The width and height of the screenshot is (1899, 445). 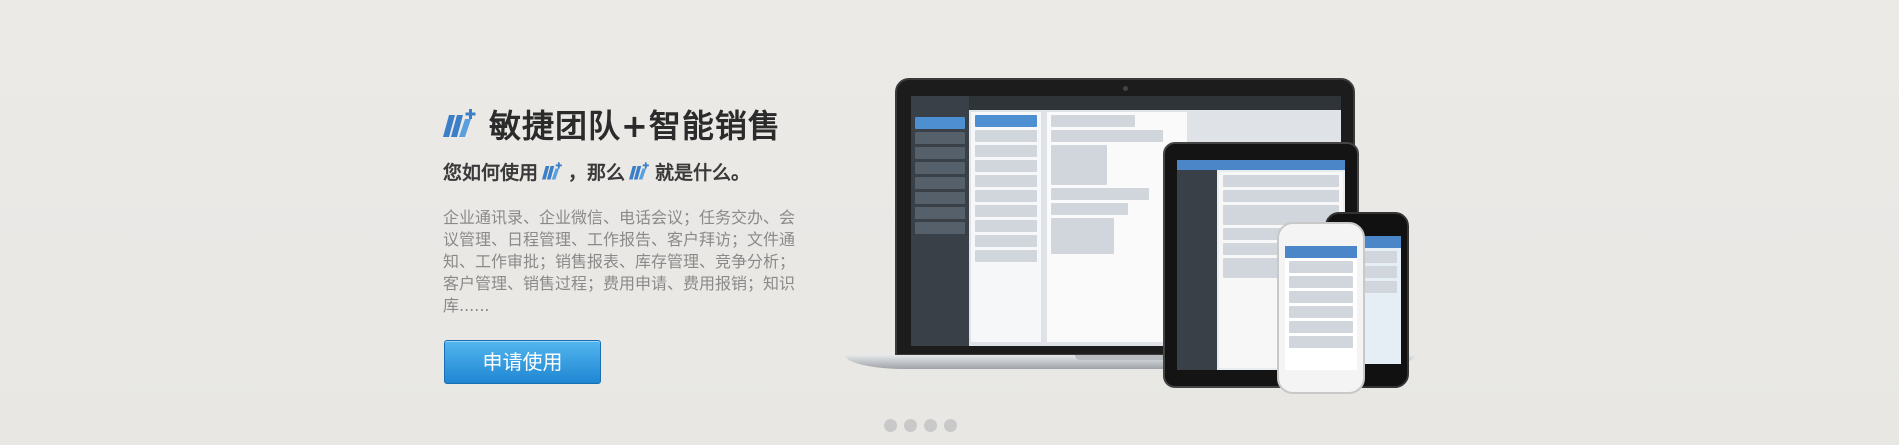 I want to click on carousel-dots, so click(x=920, y=425).